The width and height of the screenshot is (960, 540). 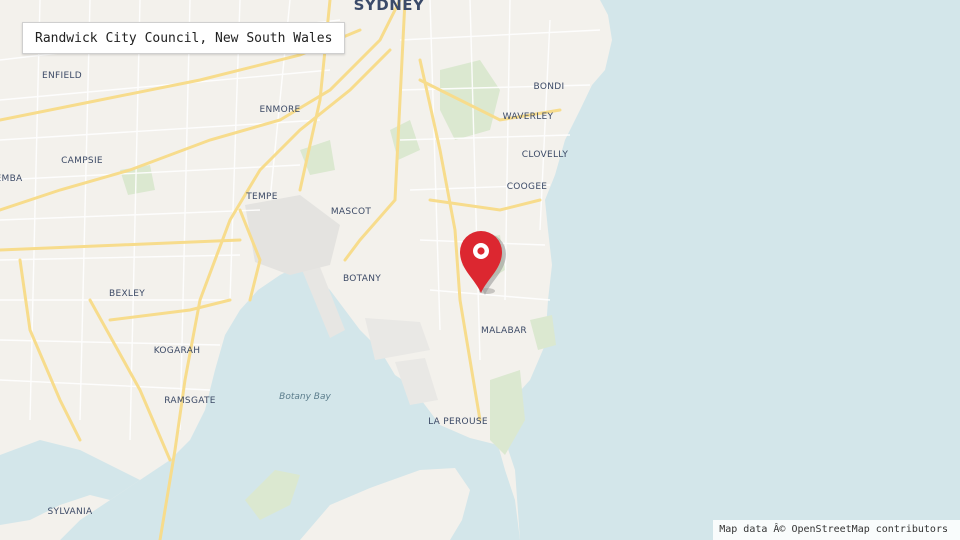 What do you see at coordinates (836, 530) in the screenshot?
I see `map-attribution: Map data Â© OpenStreetMap contributors` at bounding box center [836, 530].